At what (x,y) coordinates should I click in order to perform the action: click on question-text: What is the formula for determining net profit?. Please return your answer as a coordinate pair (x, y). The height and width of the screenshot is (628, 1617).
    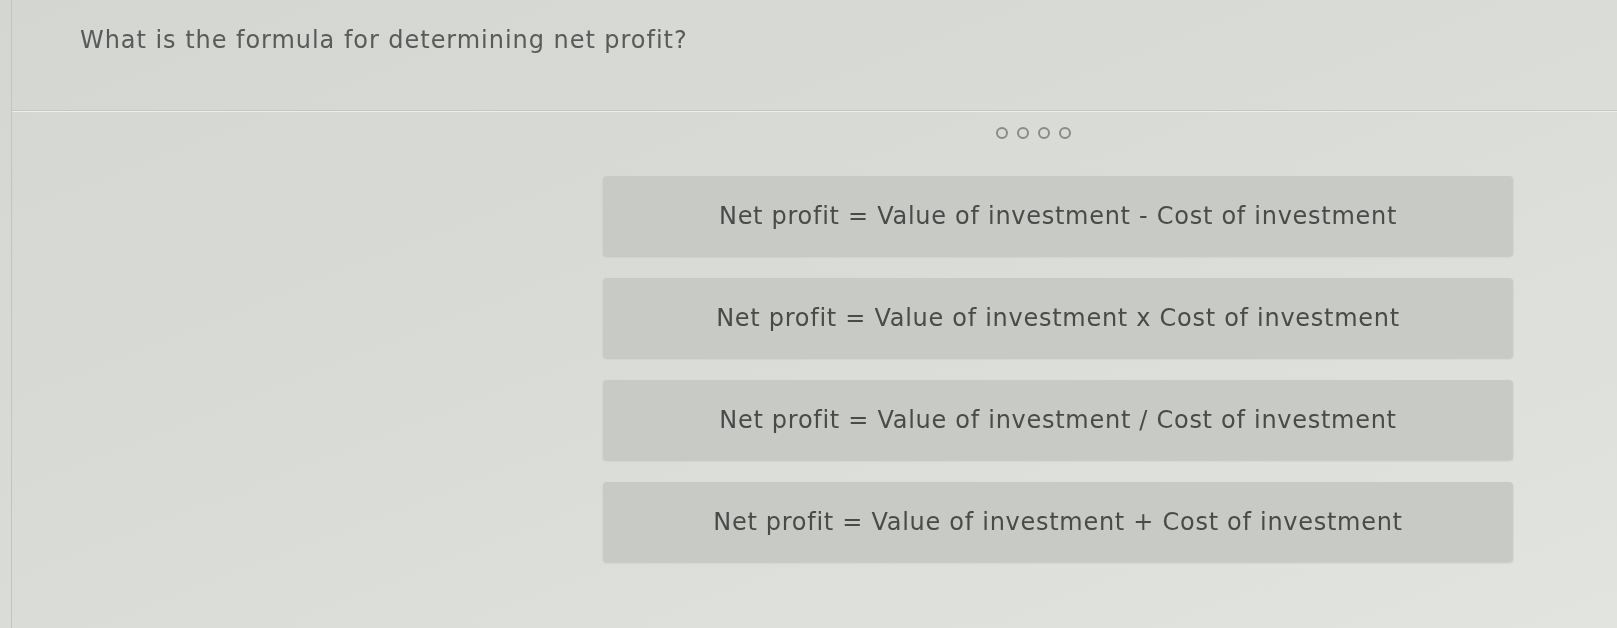
    Looking at the image, I should click on (384, 40).